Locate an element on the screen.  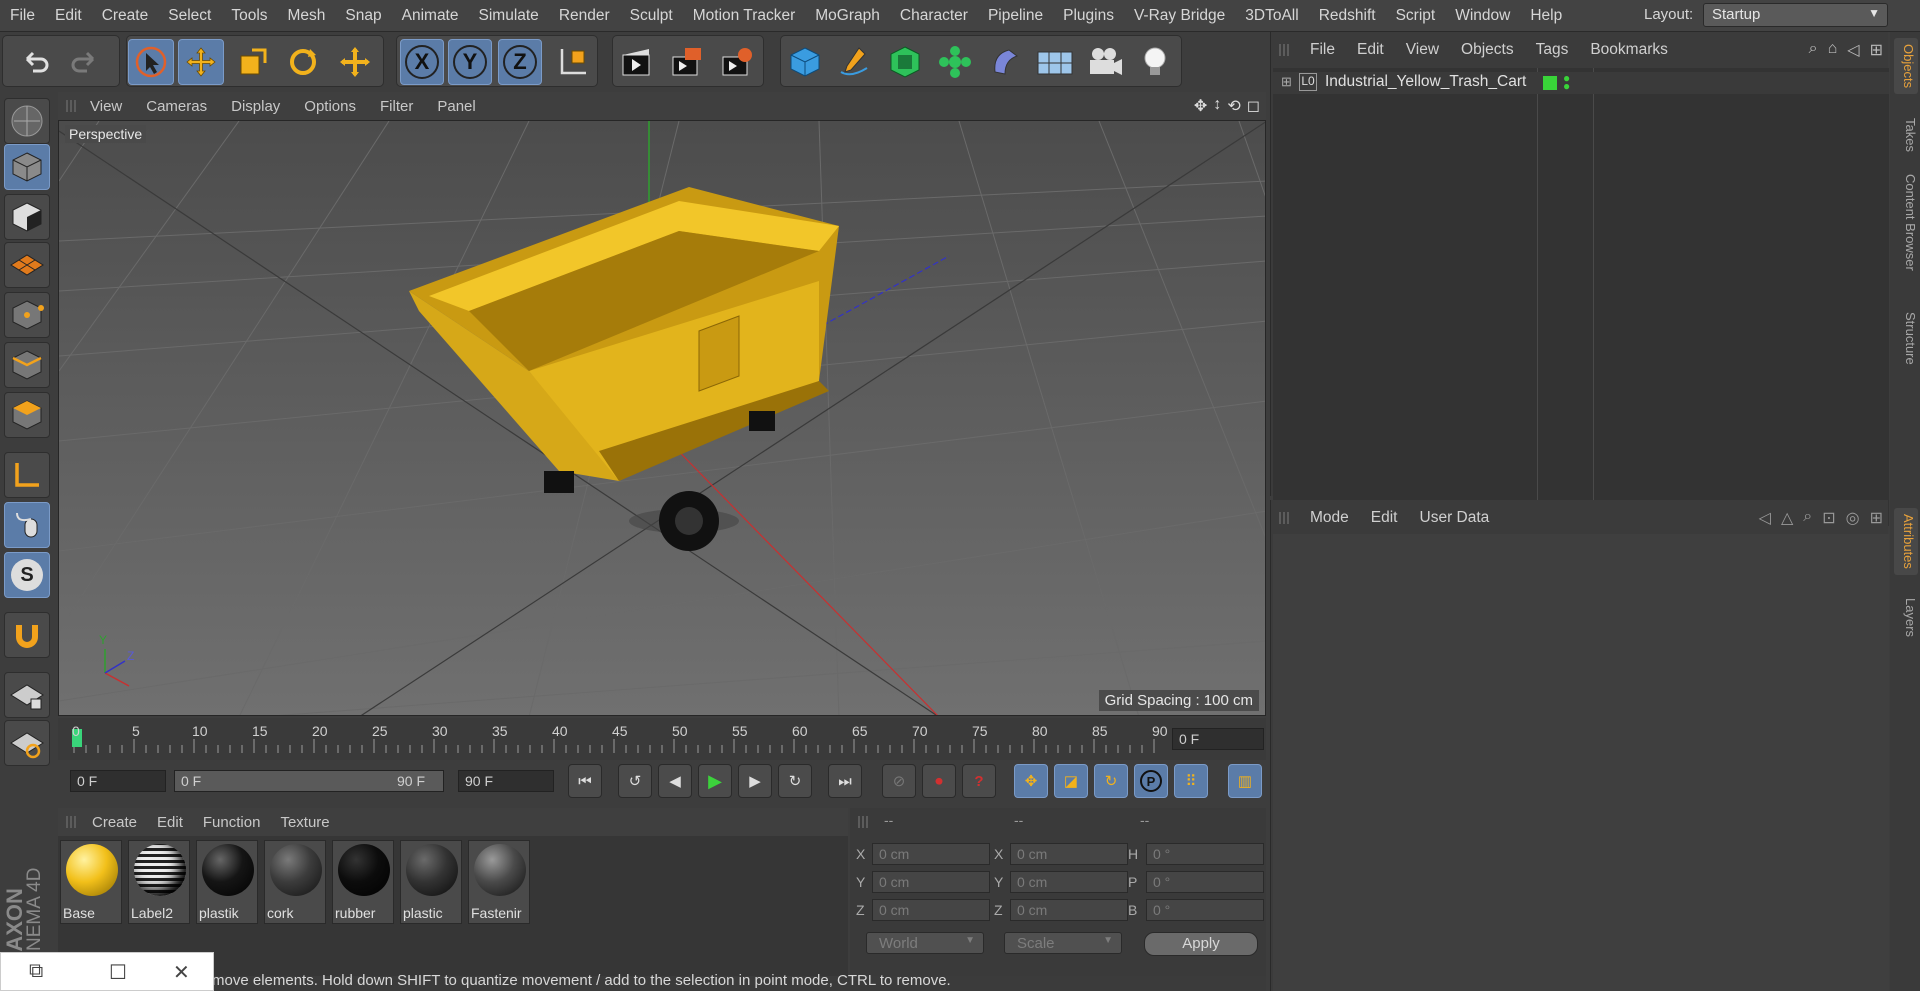
camera-icon is located at coordinates (1105, 62).